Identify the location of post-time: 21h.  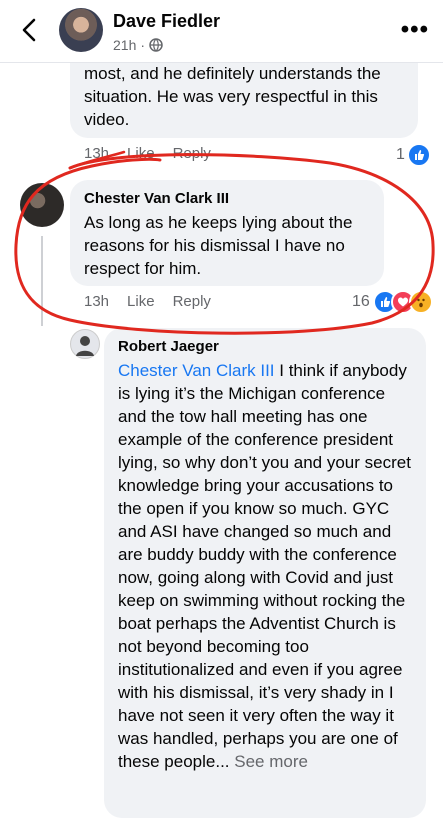
(125, 45).